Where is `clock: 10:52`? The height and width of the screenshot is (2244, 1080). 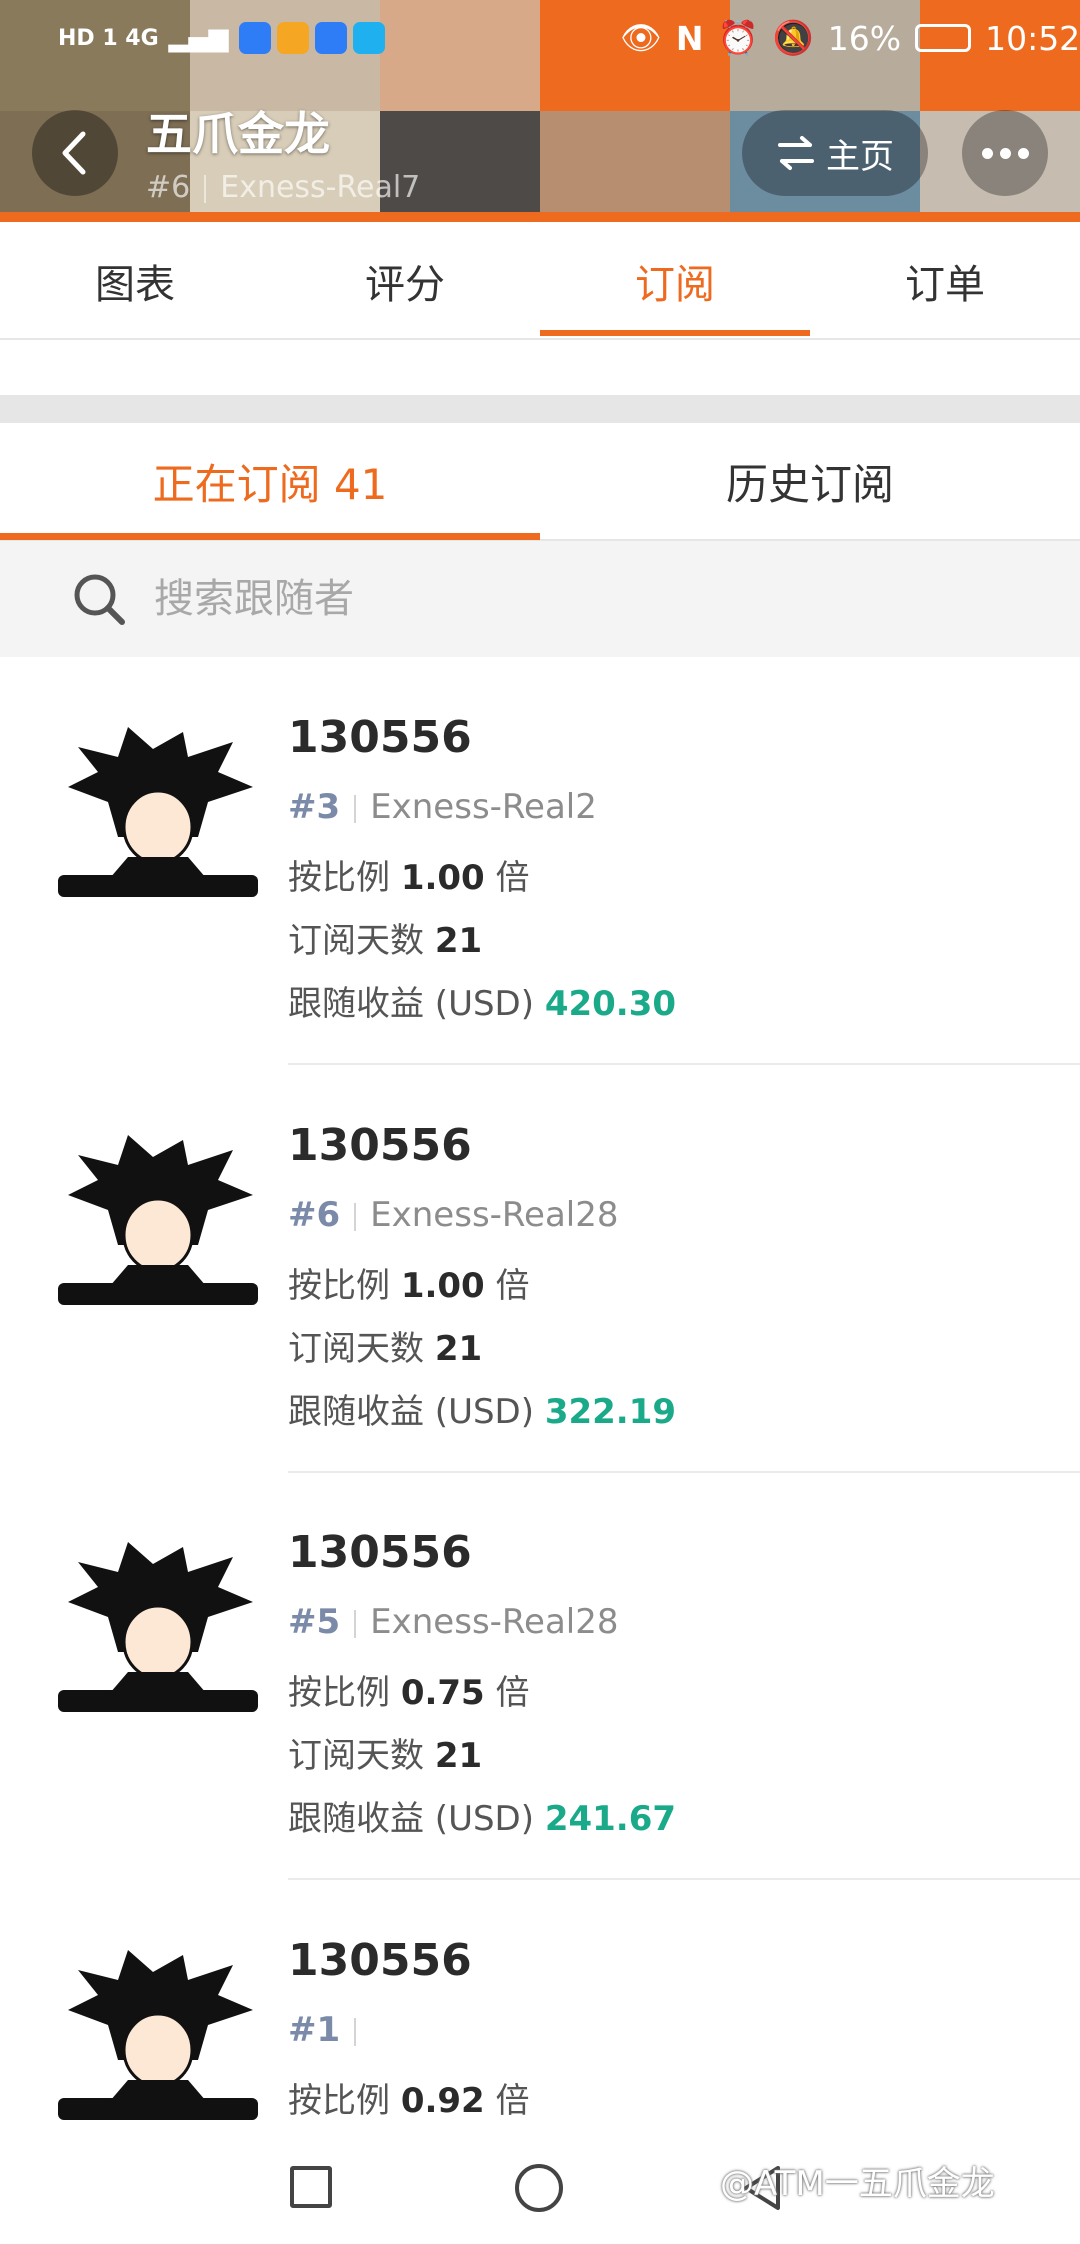
clock: 10:52 is located at coordinates (1032, 38).